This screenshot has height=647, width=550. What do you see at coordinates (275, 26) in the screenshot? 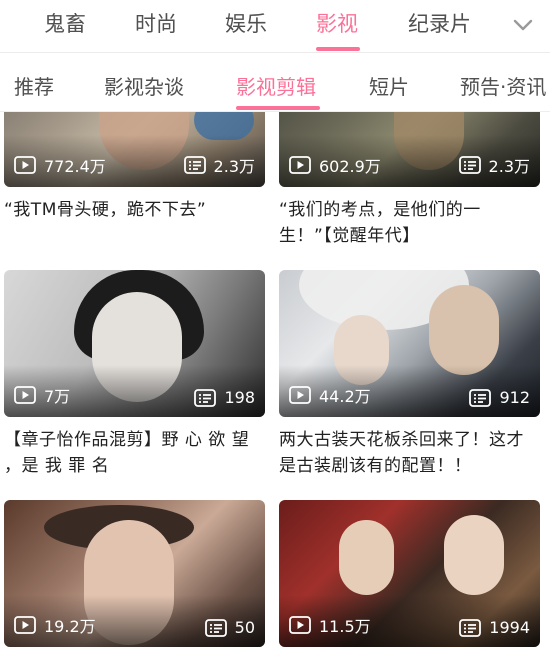
I see `category-tab-bar: 鬼畜 时尚 娱乐 影视 纪录片` at bounding box center [275, 26].